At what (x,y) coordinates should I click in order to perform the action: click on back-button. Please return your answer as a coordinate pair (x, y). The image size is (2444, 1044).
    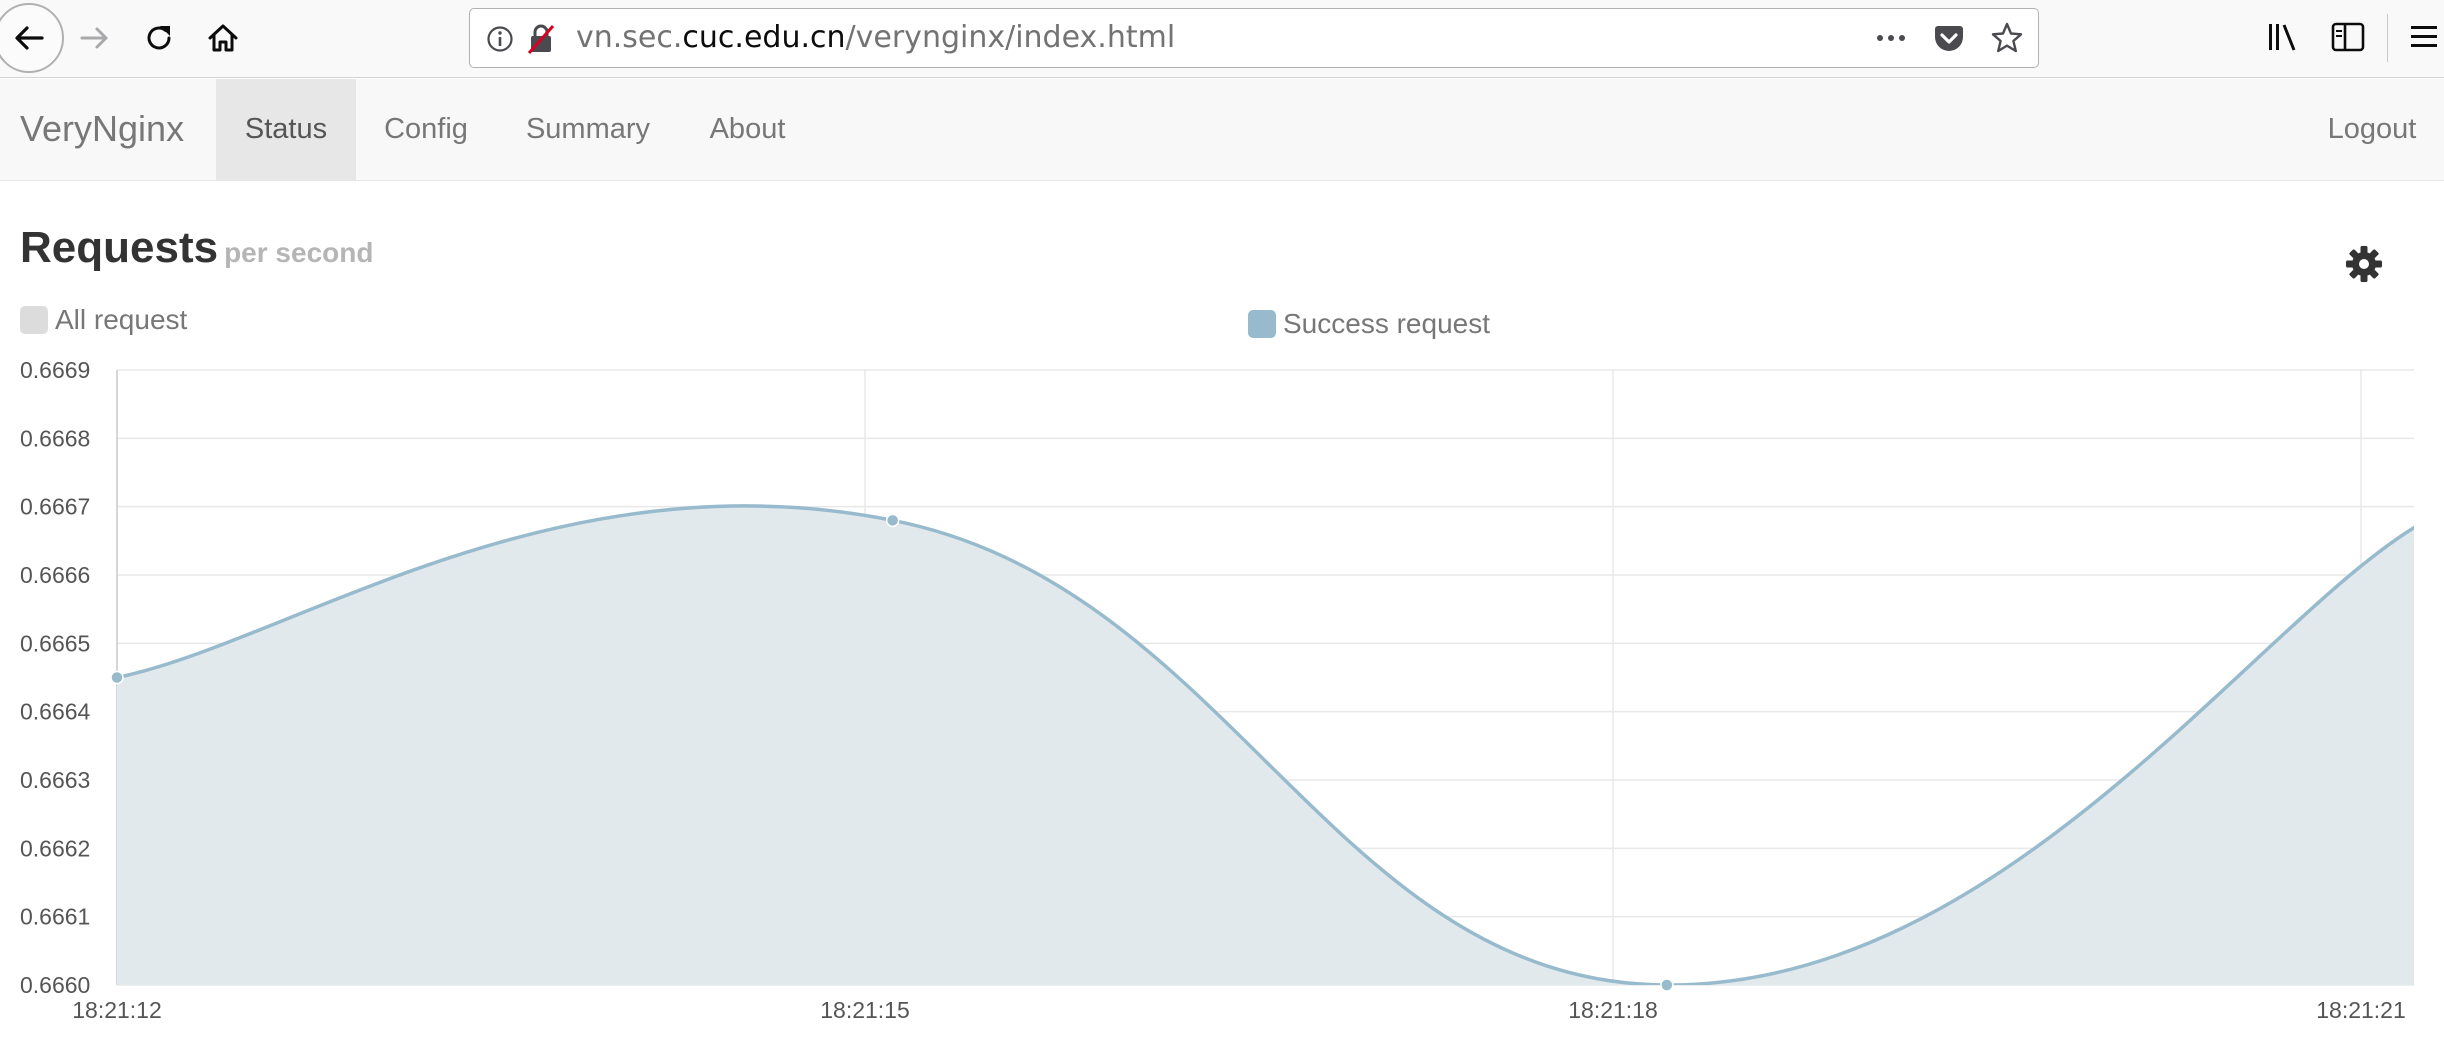
    Looking at the image, I should click on (32, 38).